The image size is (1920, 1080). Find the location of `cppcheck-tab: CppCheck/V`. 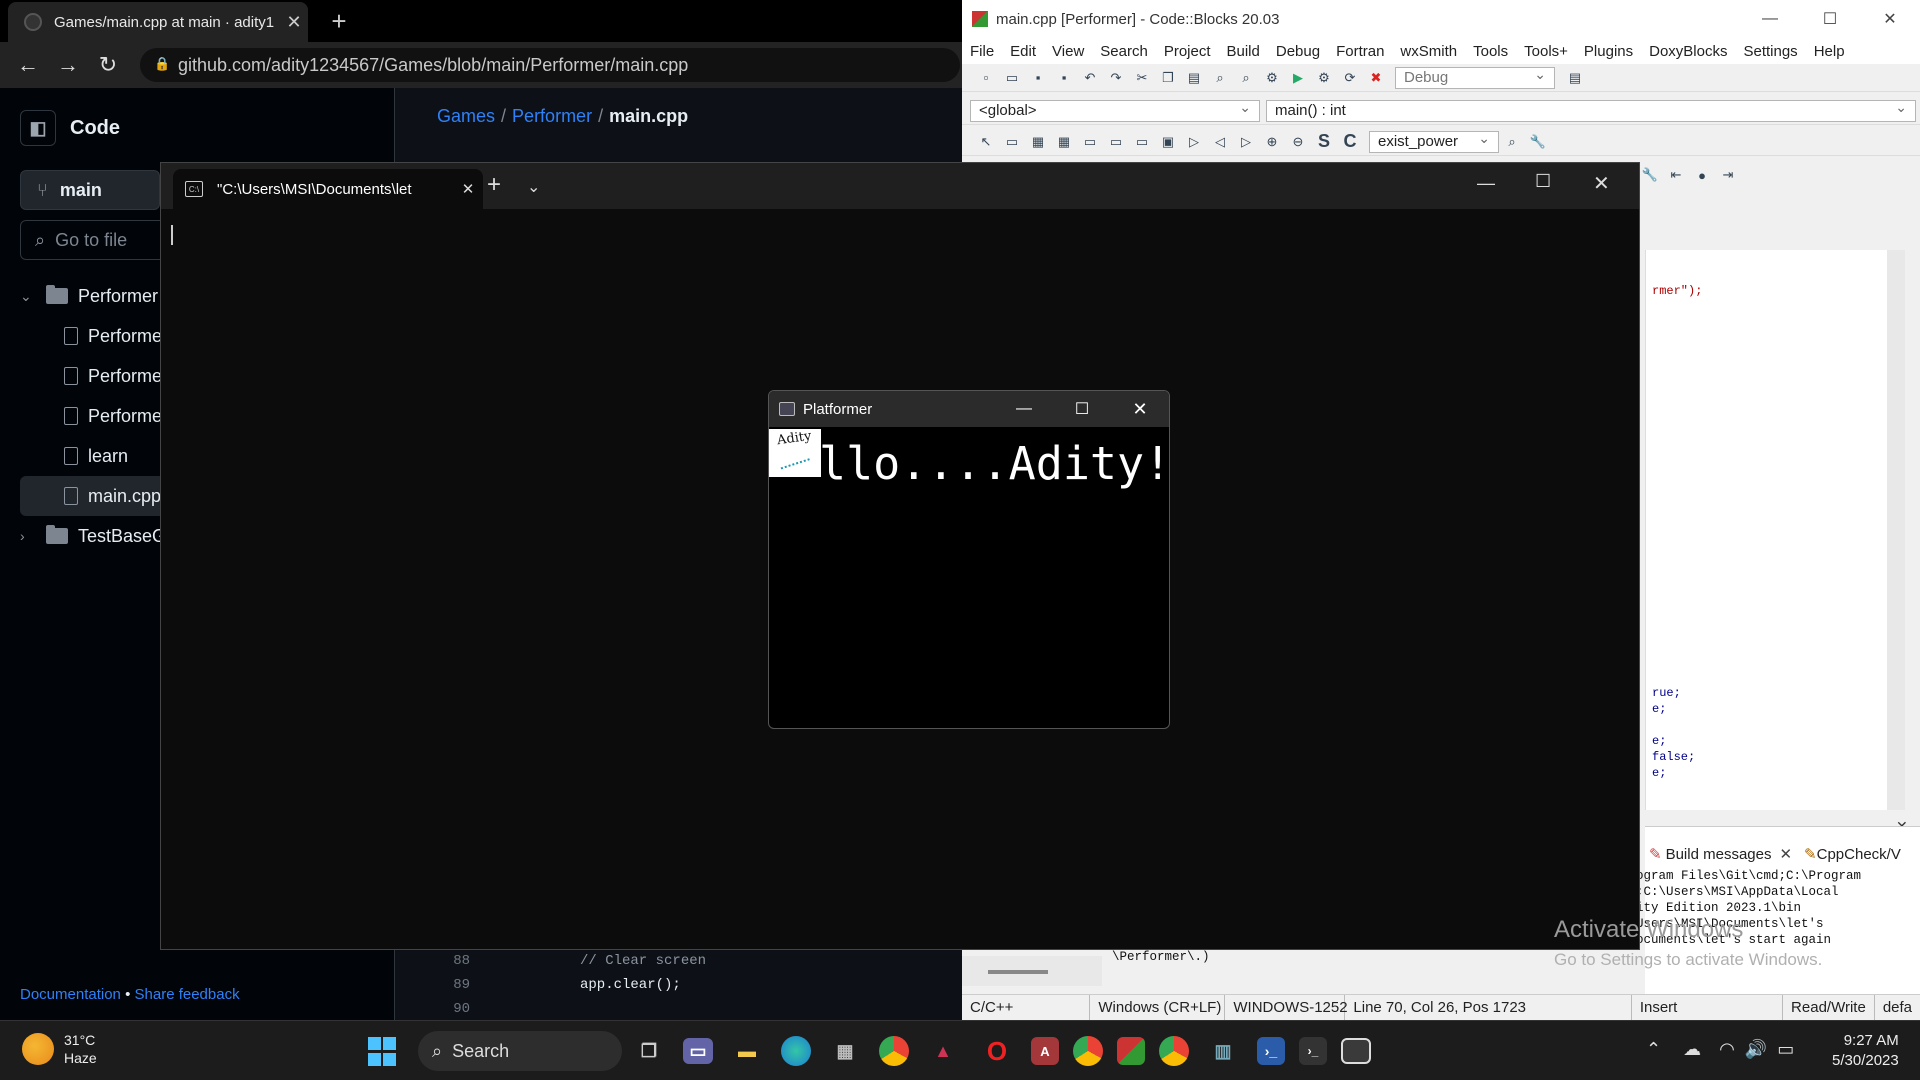

cppcheck-tab: CppCheck/V is located at coordinates (1859, 854).